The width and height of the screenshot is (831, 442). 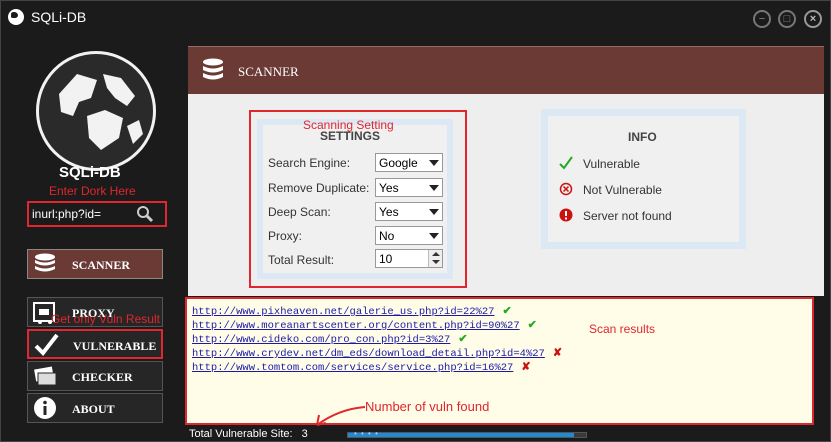 What do you see at coordinates (389, 212) in the screenshot?
I see `deep-scan-value: Yes` at bounding box center [389, 212].